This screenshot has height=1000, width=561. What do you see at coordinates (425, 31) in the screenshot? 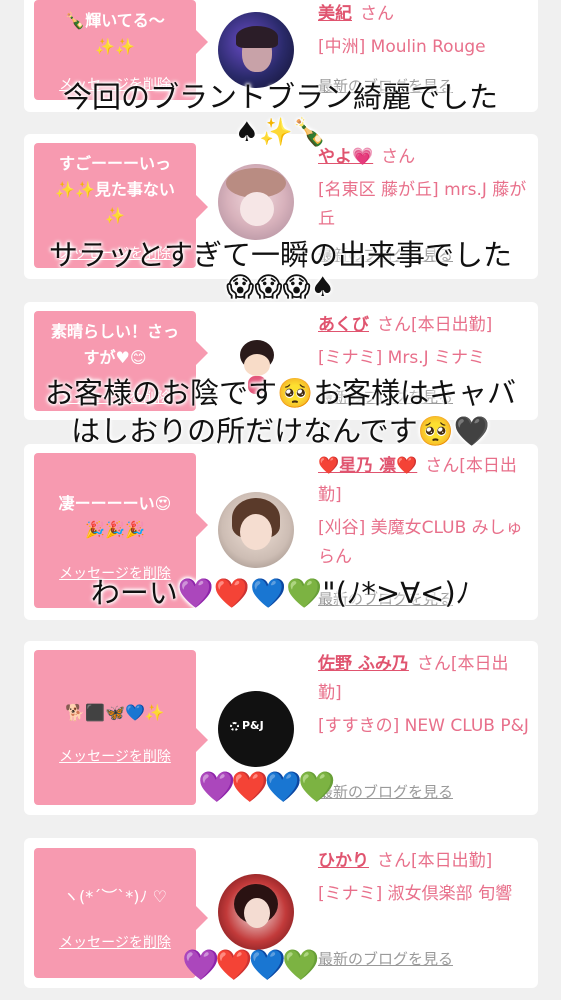
I see `cast-info: 美紀 さん [中洲] Moulin Rouge` at bounding box center [425, 31].